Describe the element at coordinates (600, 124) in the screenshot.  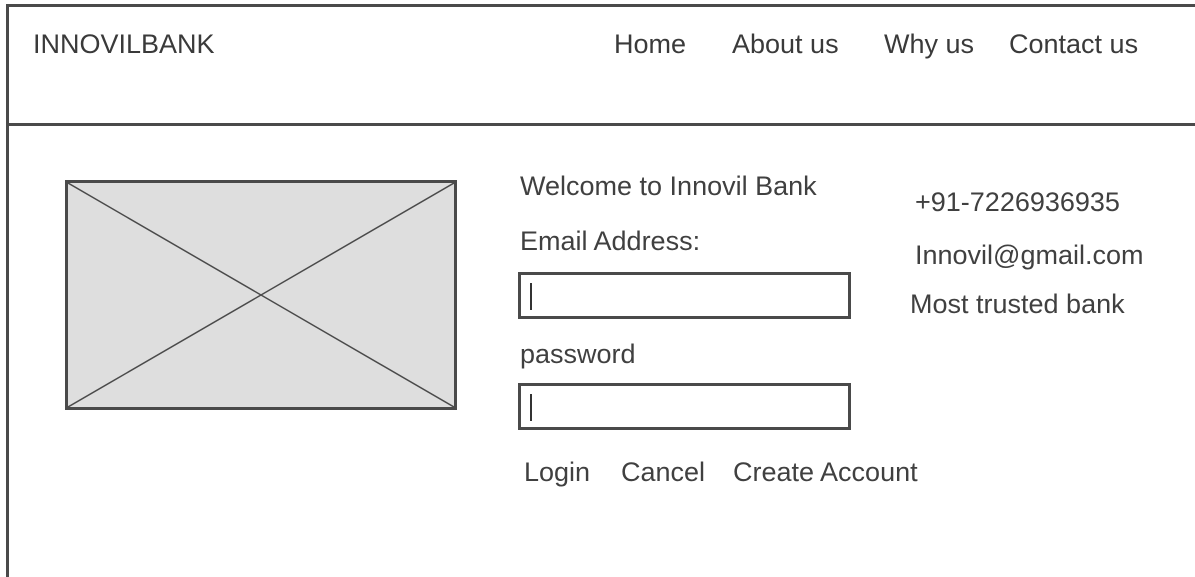
I see `header-divider` at that location.